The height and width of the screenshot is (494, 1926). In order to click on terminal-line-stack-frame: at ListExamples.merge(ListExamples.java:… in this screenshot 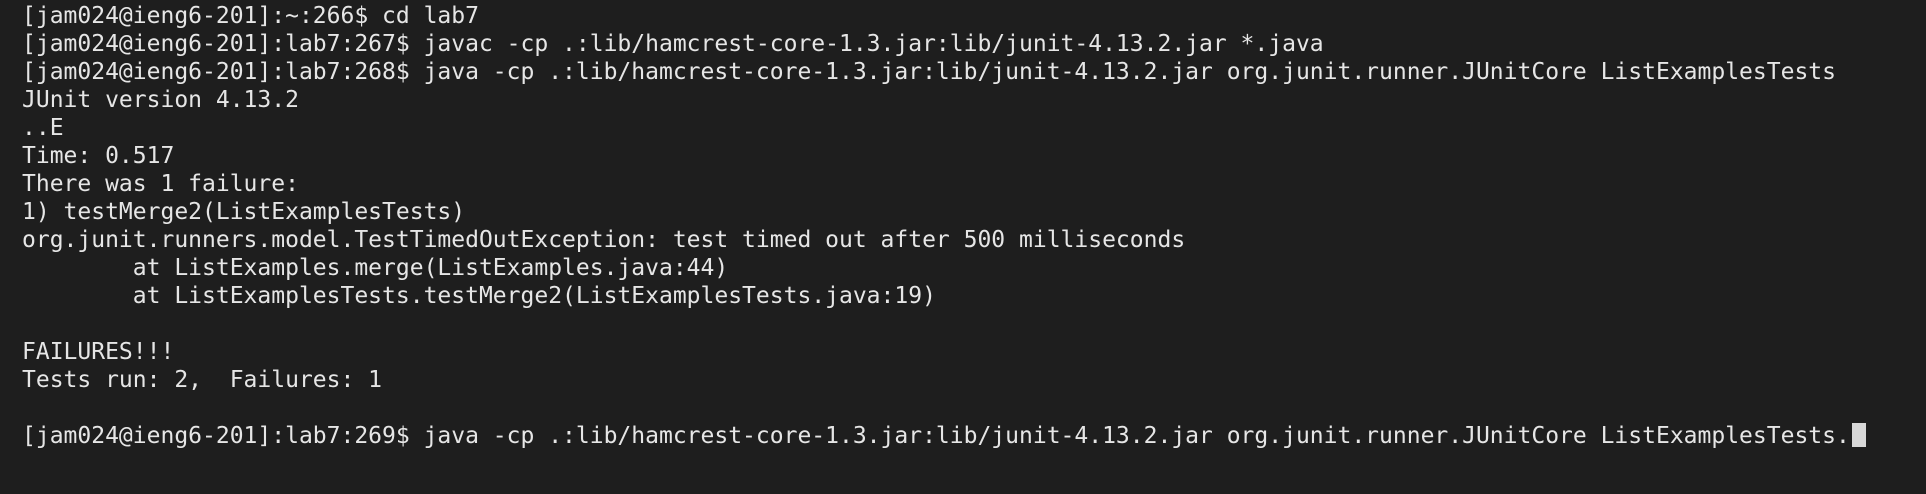, I will do `click(375, 268)`.